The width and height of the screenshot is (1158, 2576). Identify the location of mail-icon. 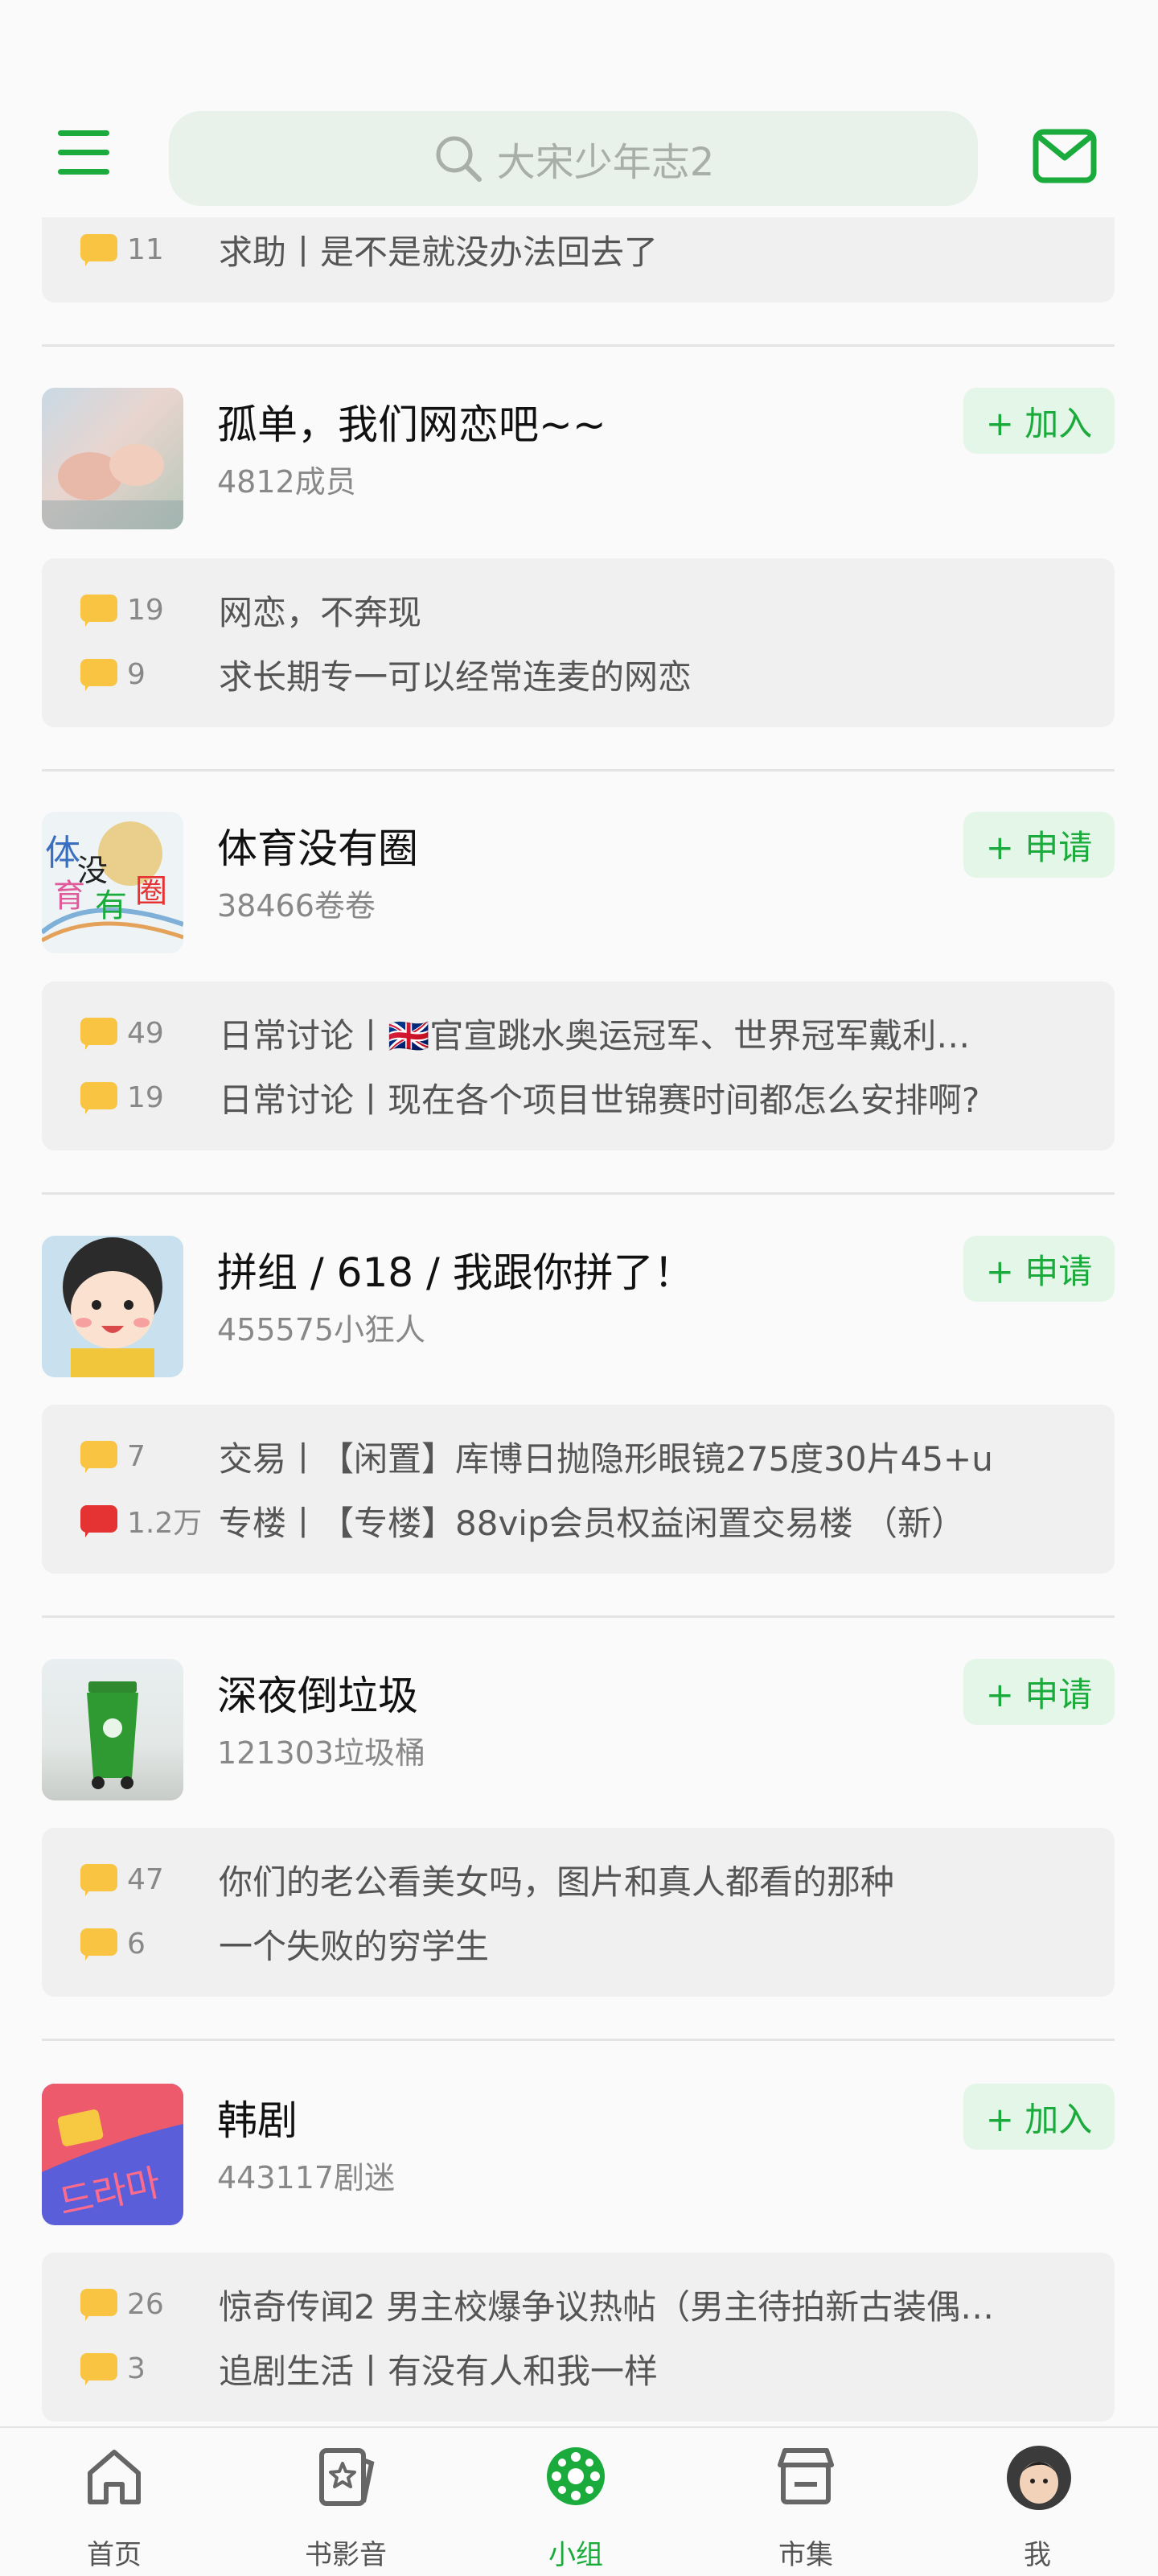
(1065, 156).